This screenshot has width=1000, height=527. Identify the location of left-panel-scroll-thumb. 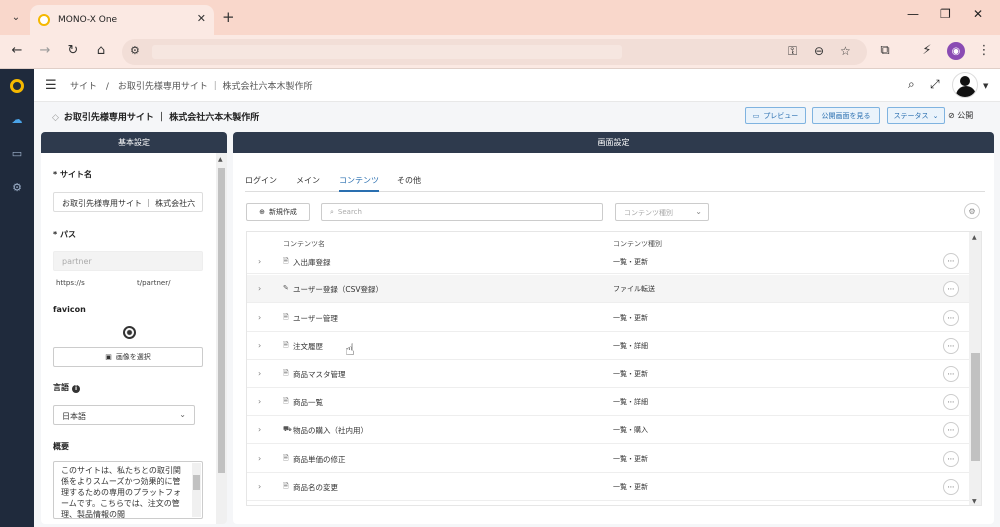
(221, 320).